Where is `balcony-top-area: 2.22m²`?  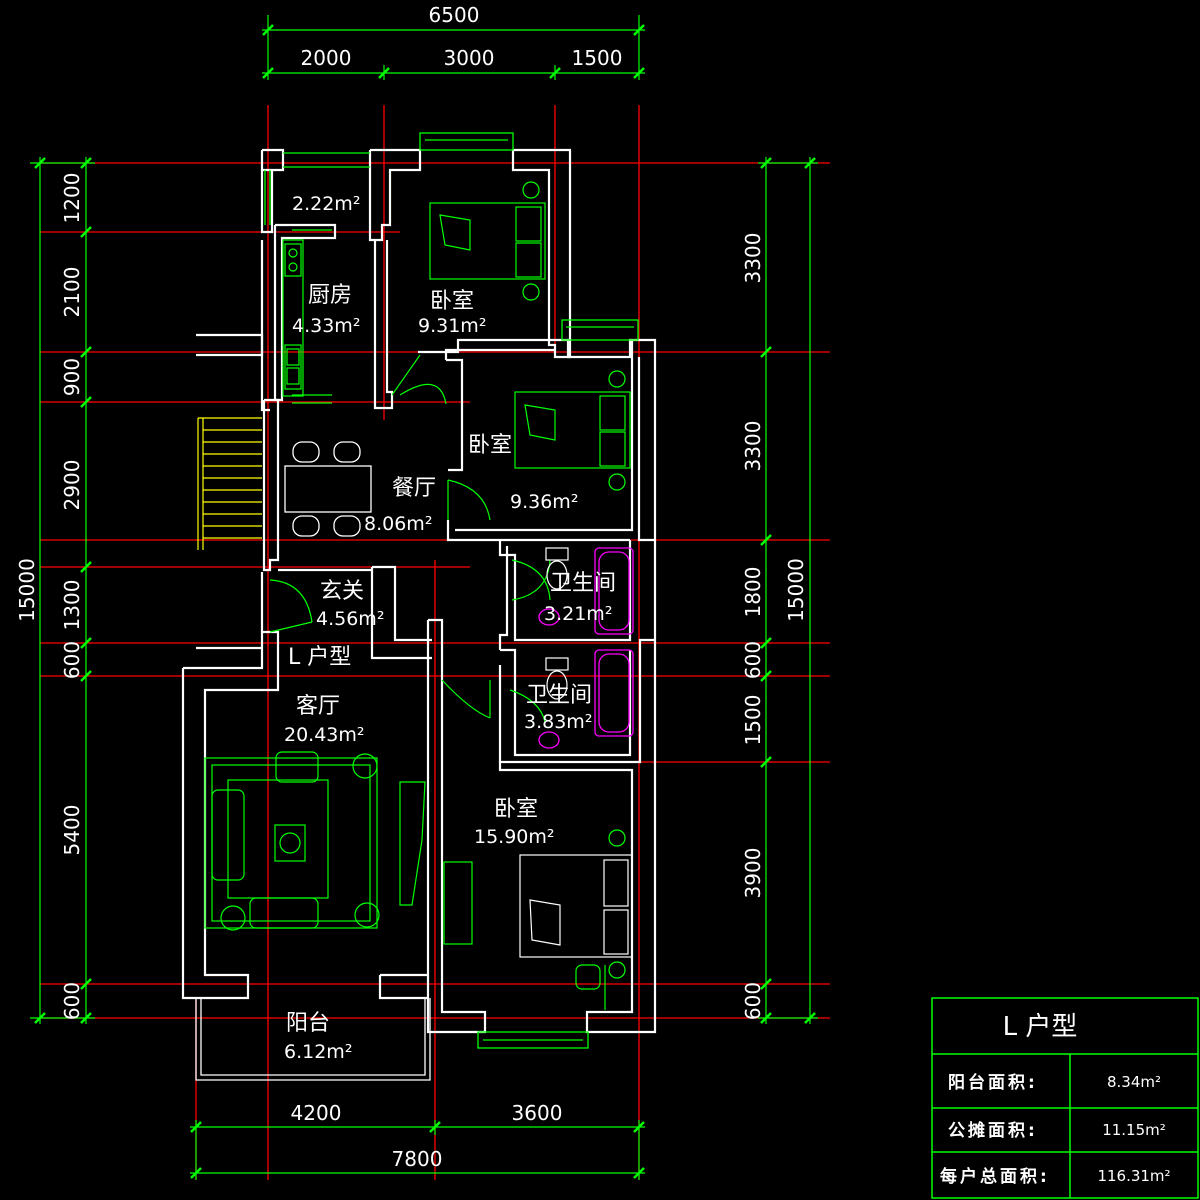
balcony-top-area: 2.22m² is located at coordinates (326, 204).